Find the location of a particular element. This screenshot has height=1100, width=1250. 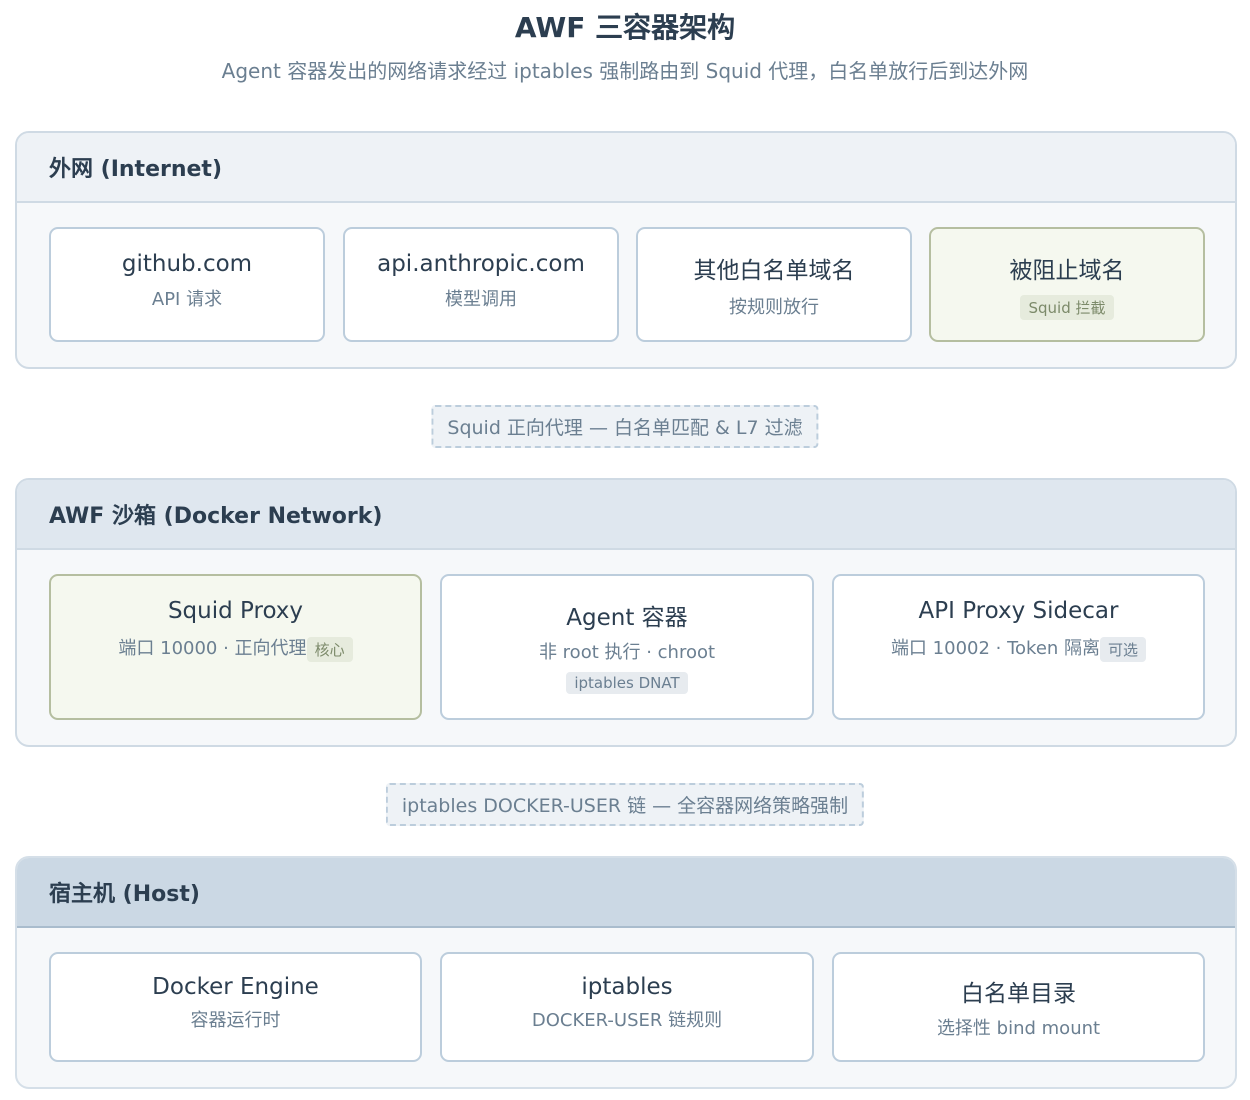

diagram-title: AWF 三容器架构 is located at coordinates (625, 27).